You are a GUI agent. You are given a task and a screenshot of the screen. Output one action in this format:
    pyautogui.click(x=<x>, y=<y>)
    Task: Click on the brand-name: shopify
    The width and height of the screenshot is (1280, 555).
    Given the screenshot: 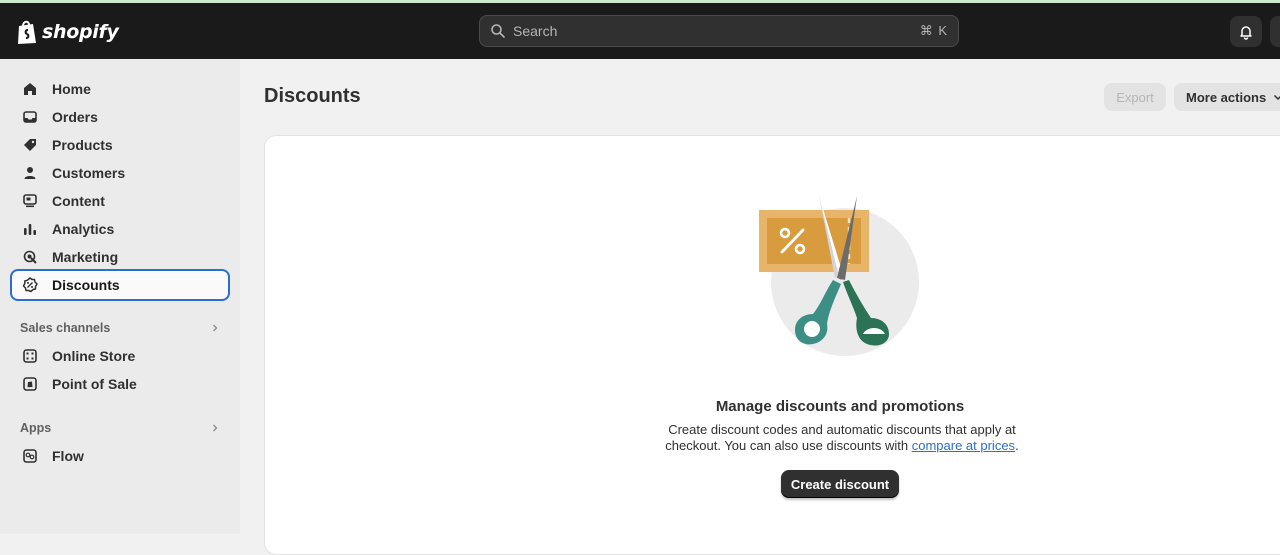 What is the action you would take?
    pyautogui.click(x=80, y=32)
    